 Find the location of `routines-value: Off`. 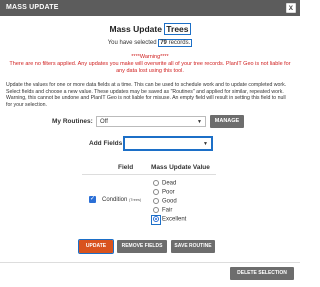

routines-value: Off is located at coordinates (104, 122).